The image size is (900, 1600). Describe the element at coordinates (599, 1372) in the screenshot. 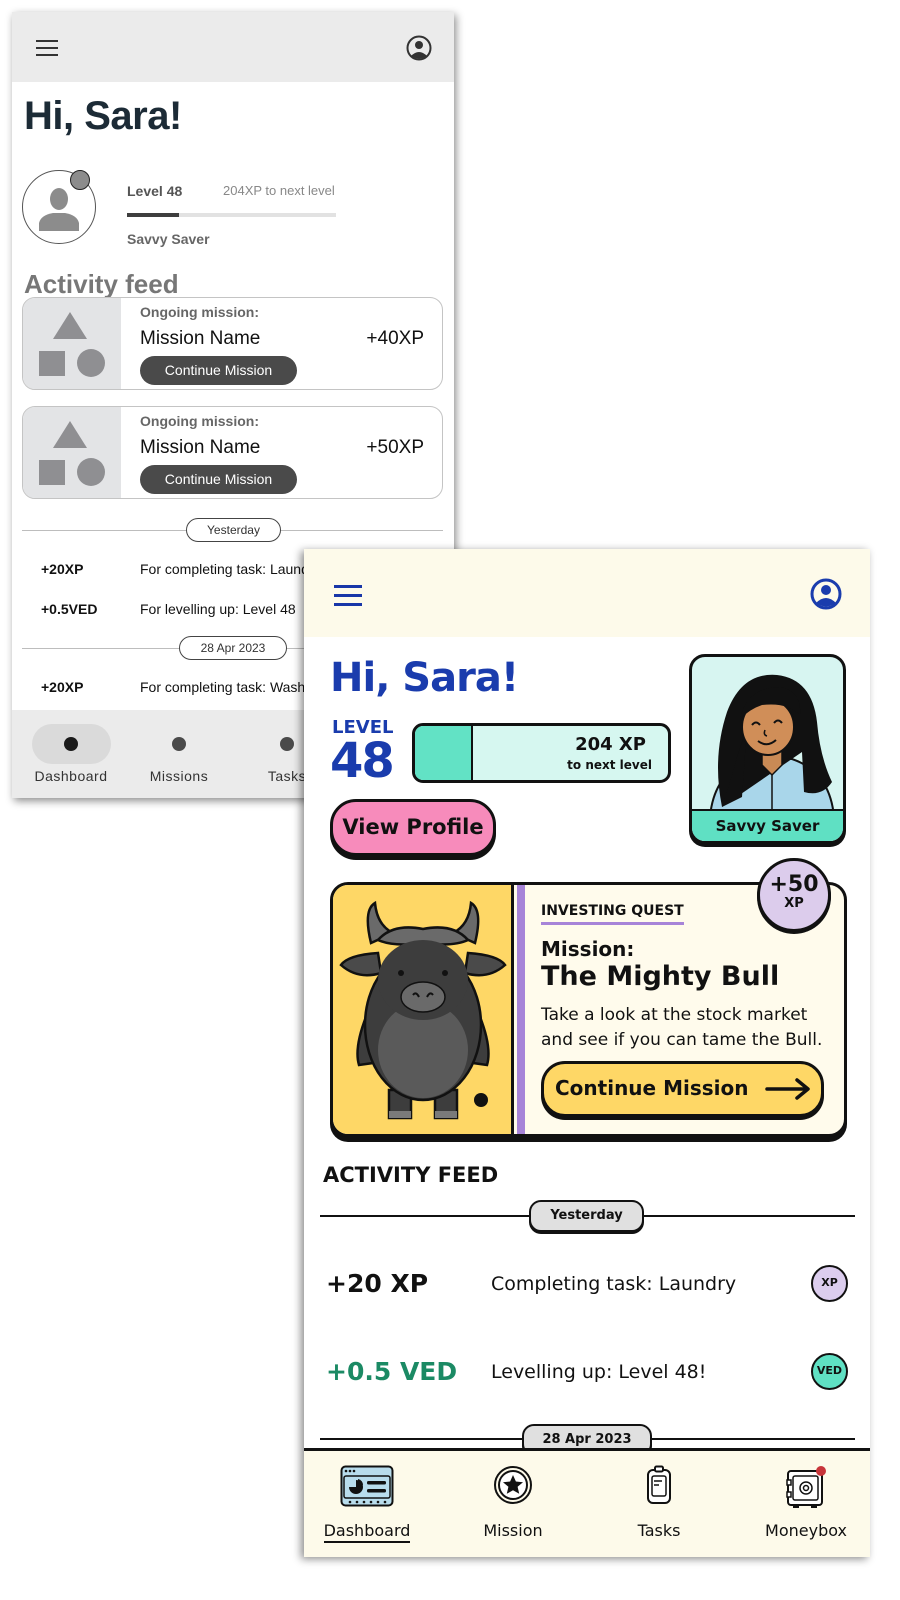

I see `feed-description: Levelling up: Level 48!` at that location.